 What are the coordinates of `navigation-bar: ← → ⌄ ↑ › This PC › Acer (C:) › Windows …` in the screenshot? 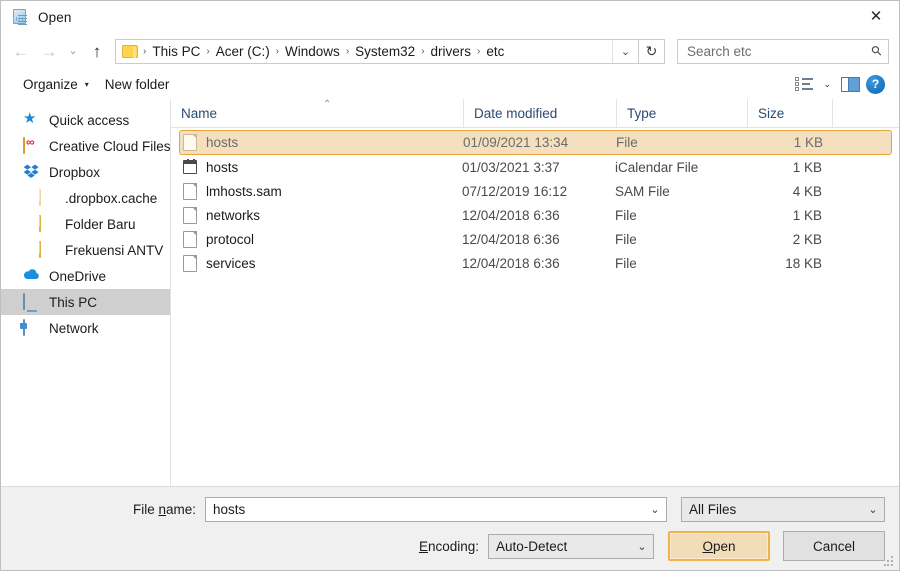 It's located at (450, 51).